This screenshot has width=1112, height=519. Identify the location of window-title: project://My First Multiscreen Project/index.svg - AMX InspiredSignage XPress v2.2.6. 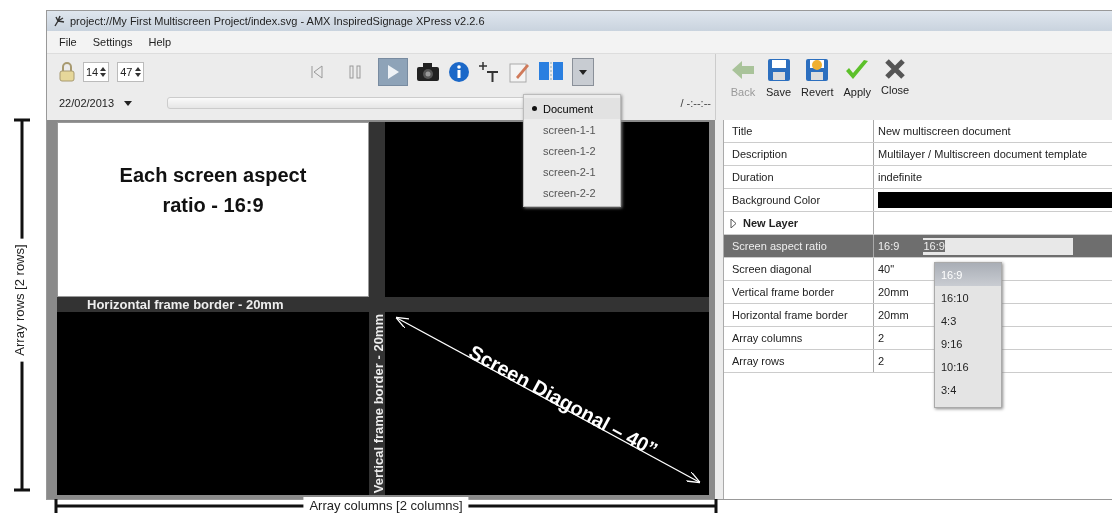
(277, 21).